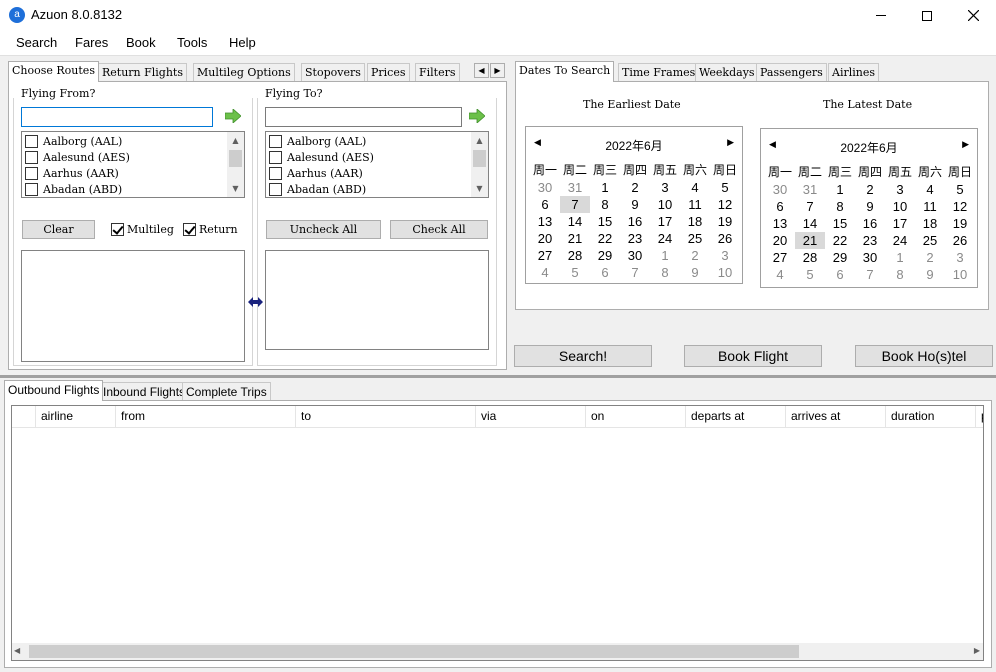 This screenshot has height=672, width=996. What do you see at coordinates (242, 42) in the screenshot?
I see `menu-help: Help` at bounding box center [242, 42].